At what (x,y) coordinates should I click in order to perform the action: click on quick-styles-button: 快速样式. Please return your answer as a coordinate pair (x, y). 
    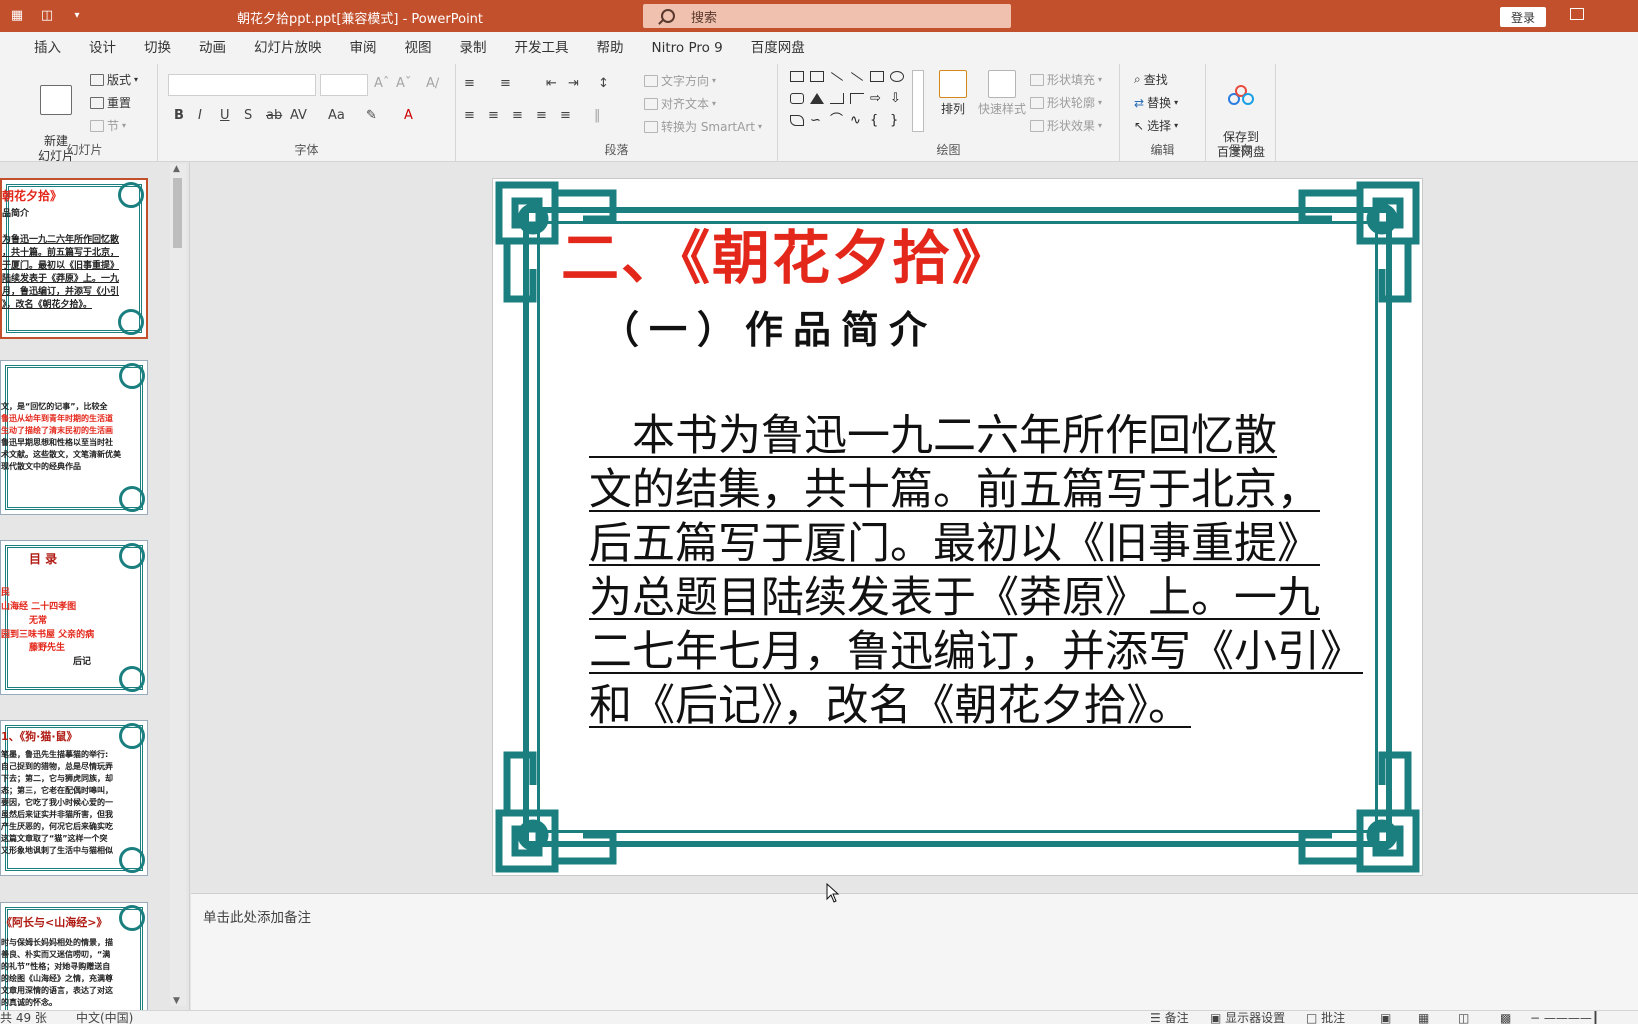
    Looking at the image, I should click on (1002, 93).